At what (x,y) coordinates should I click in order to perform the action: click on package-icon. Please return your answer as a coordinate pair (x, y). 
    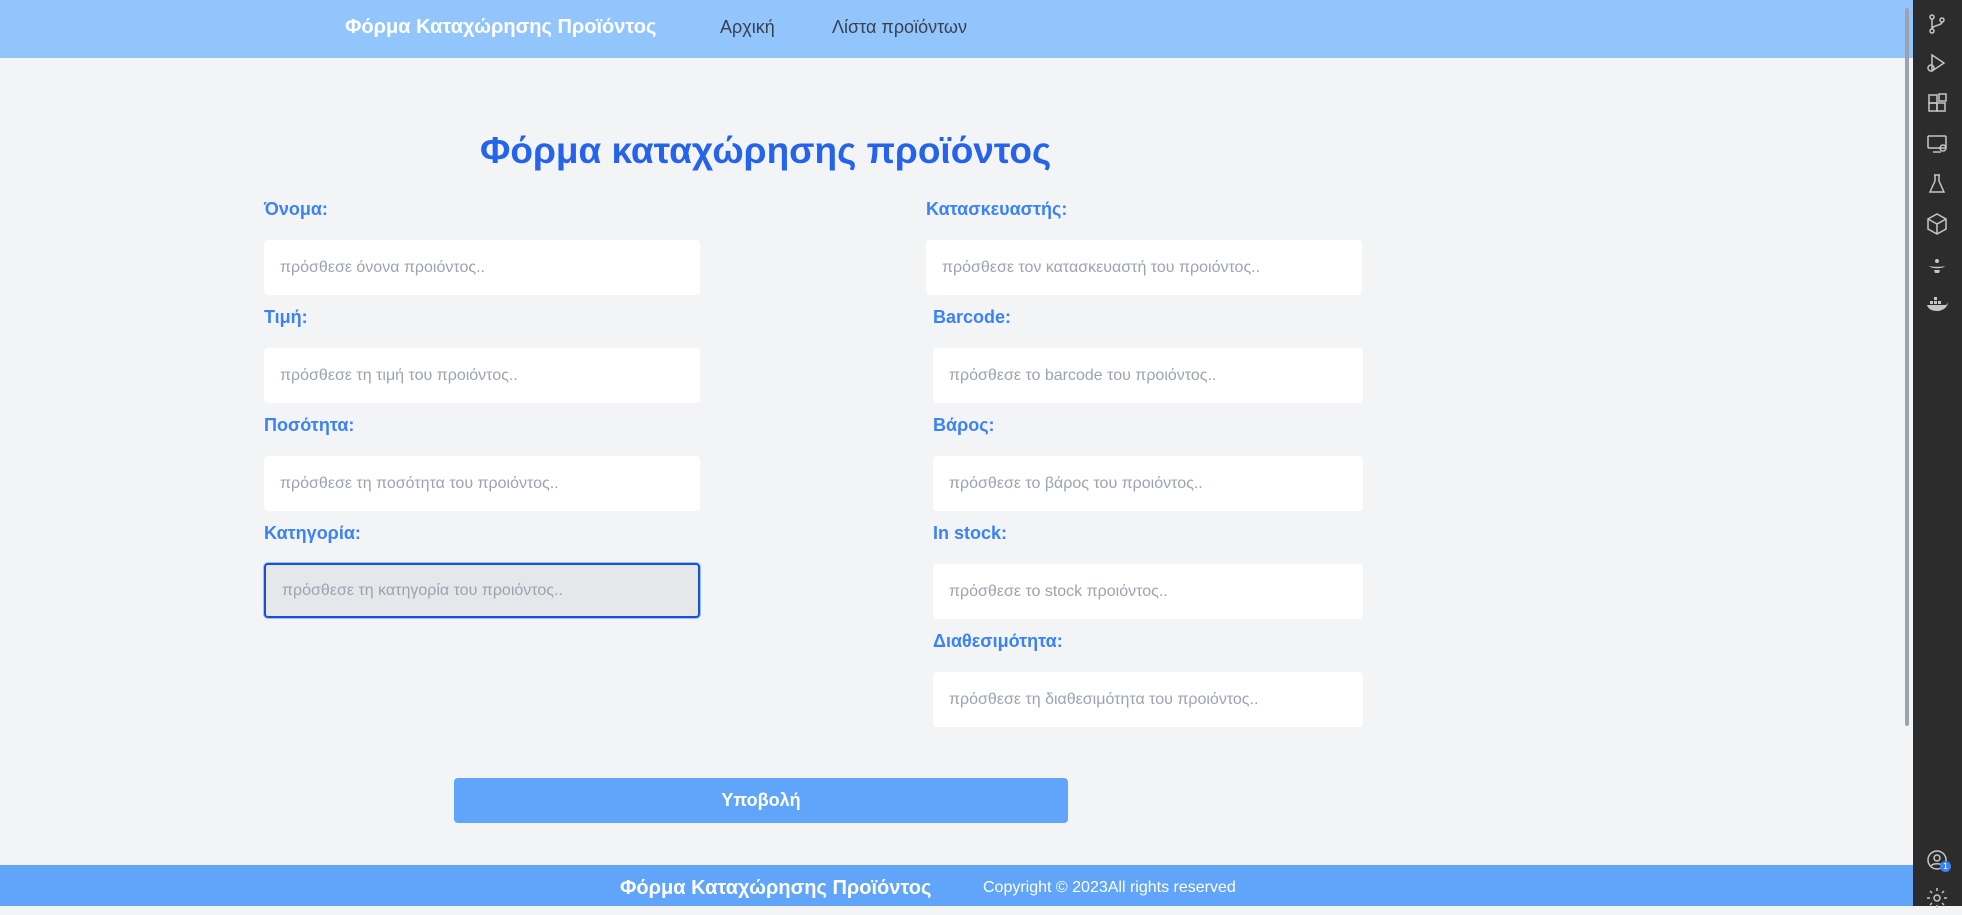
    Looking at the image, I should click on (1937, 224).